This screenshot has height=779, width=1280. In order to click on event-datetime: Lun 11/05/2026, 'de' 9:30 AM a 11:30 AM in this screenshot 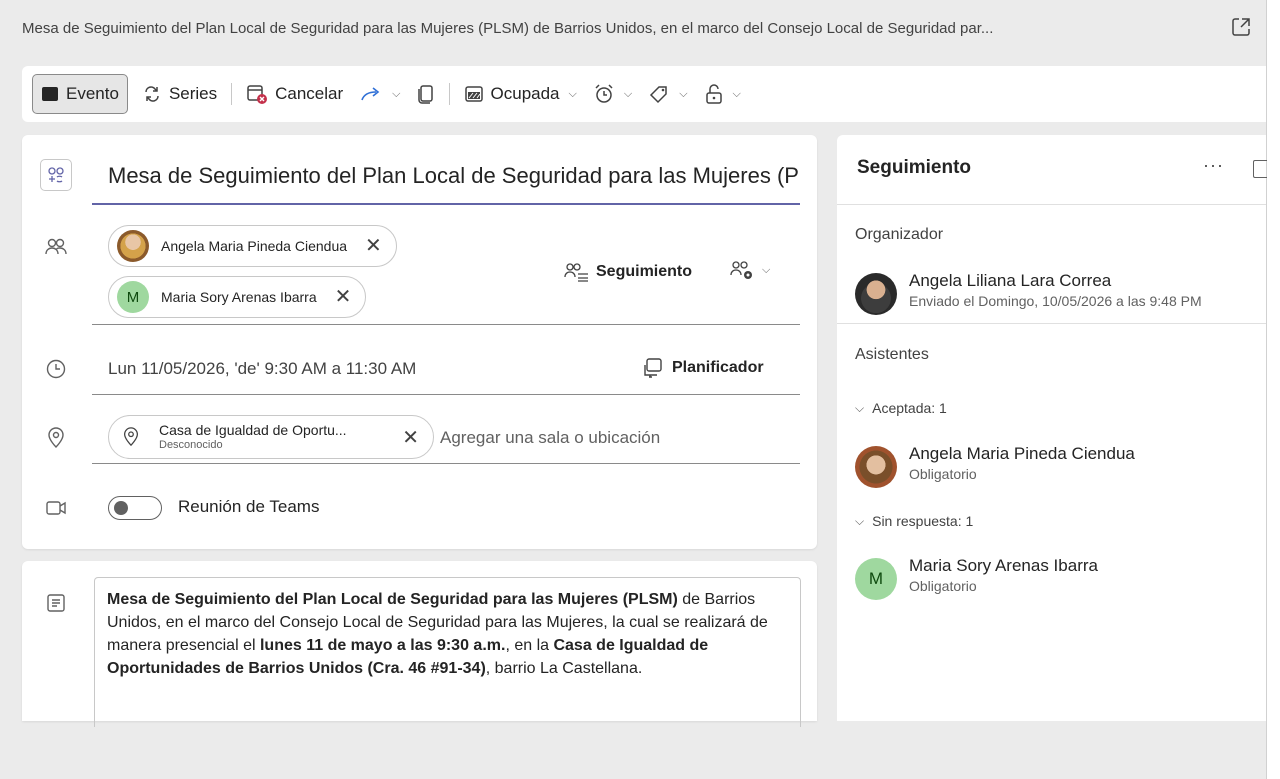, I will do `click(262, 369)`.